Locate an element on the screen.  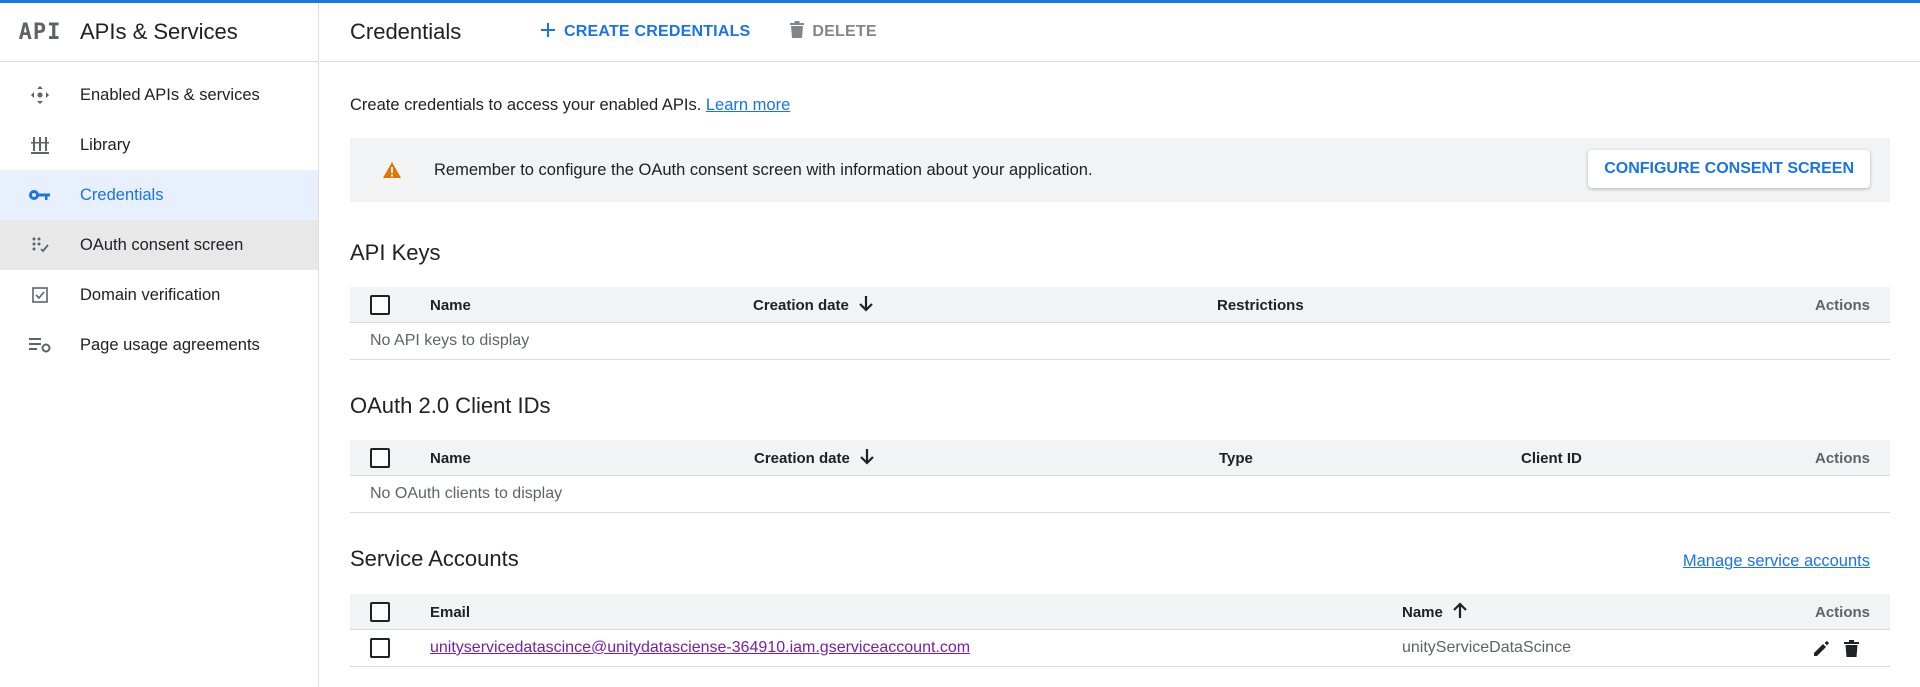
column-restrictions: Restrictions is located at coordinates (1260, 305).